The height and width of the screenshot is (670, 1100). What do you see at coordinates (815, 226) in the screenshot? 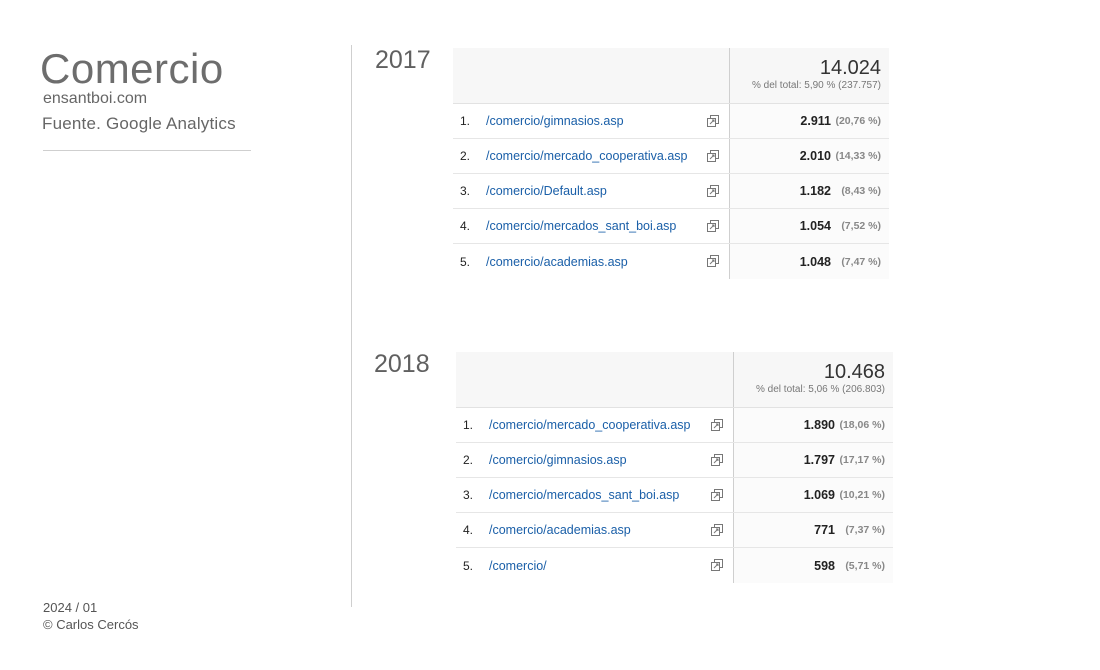
I see `row-value: 1.054` at bounding box center [815, 226].